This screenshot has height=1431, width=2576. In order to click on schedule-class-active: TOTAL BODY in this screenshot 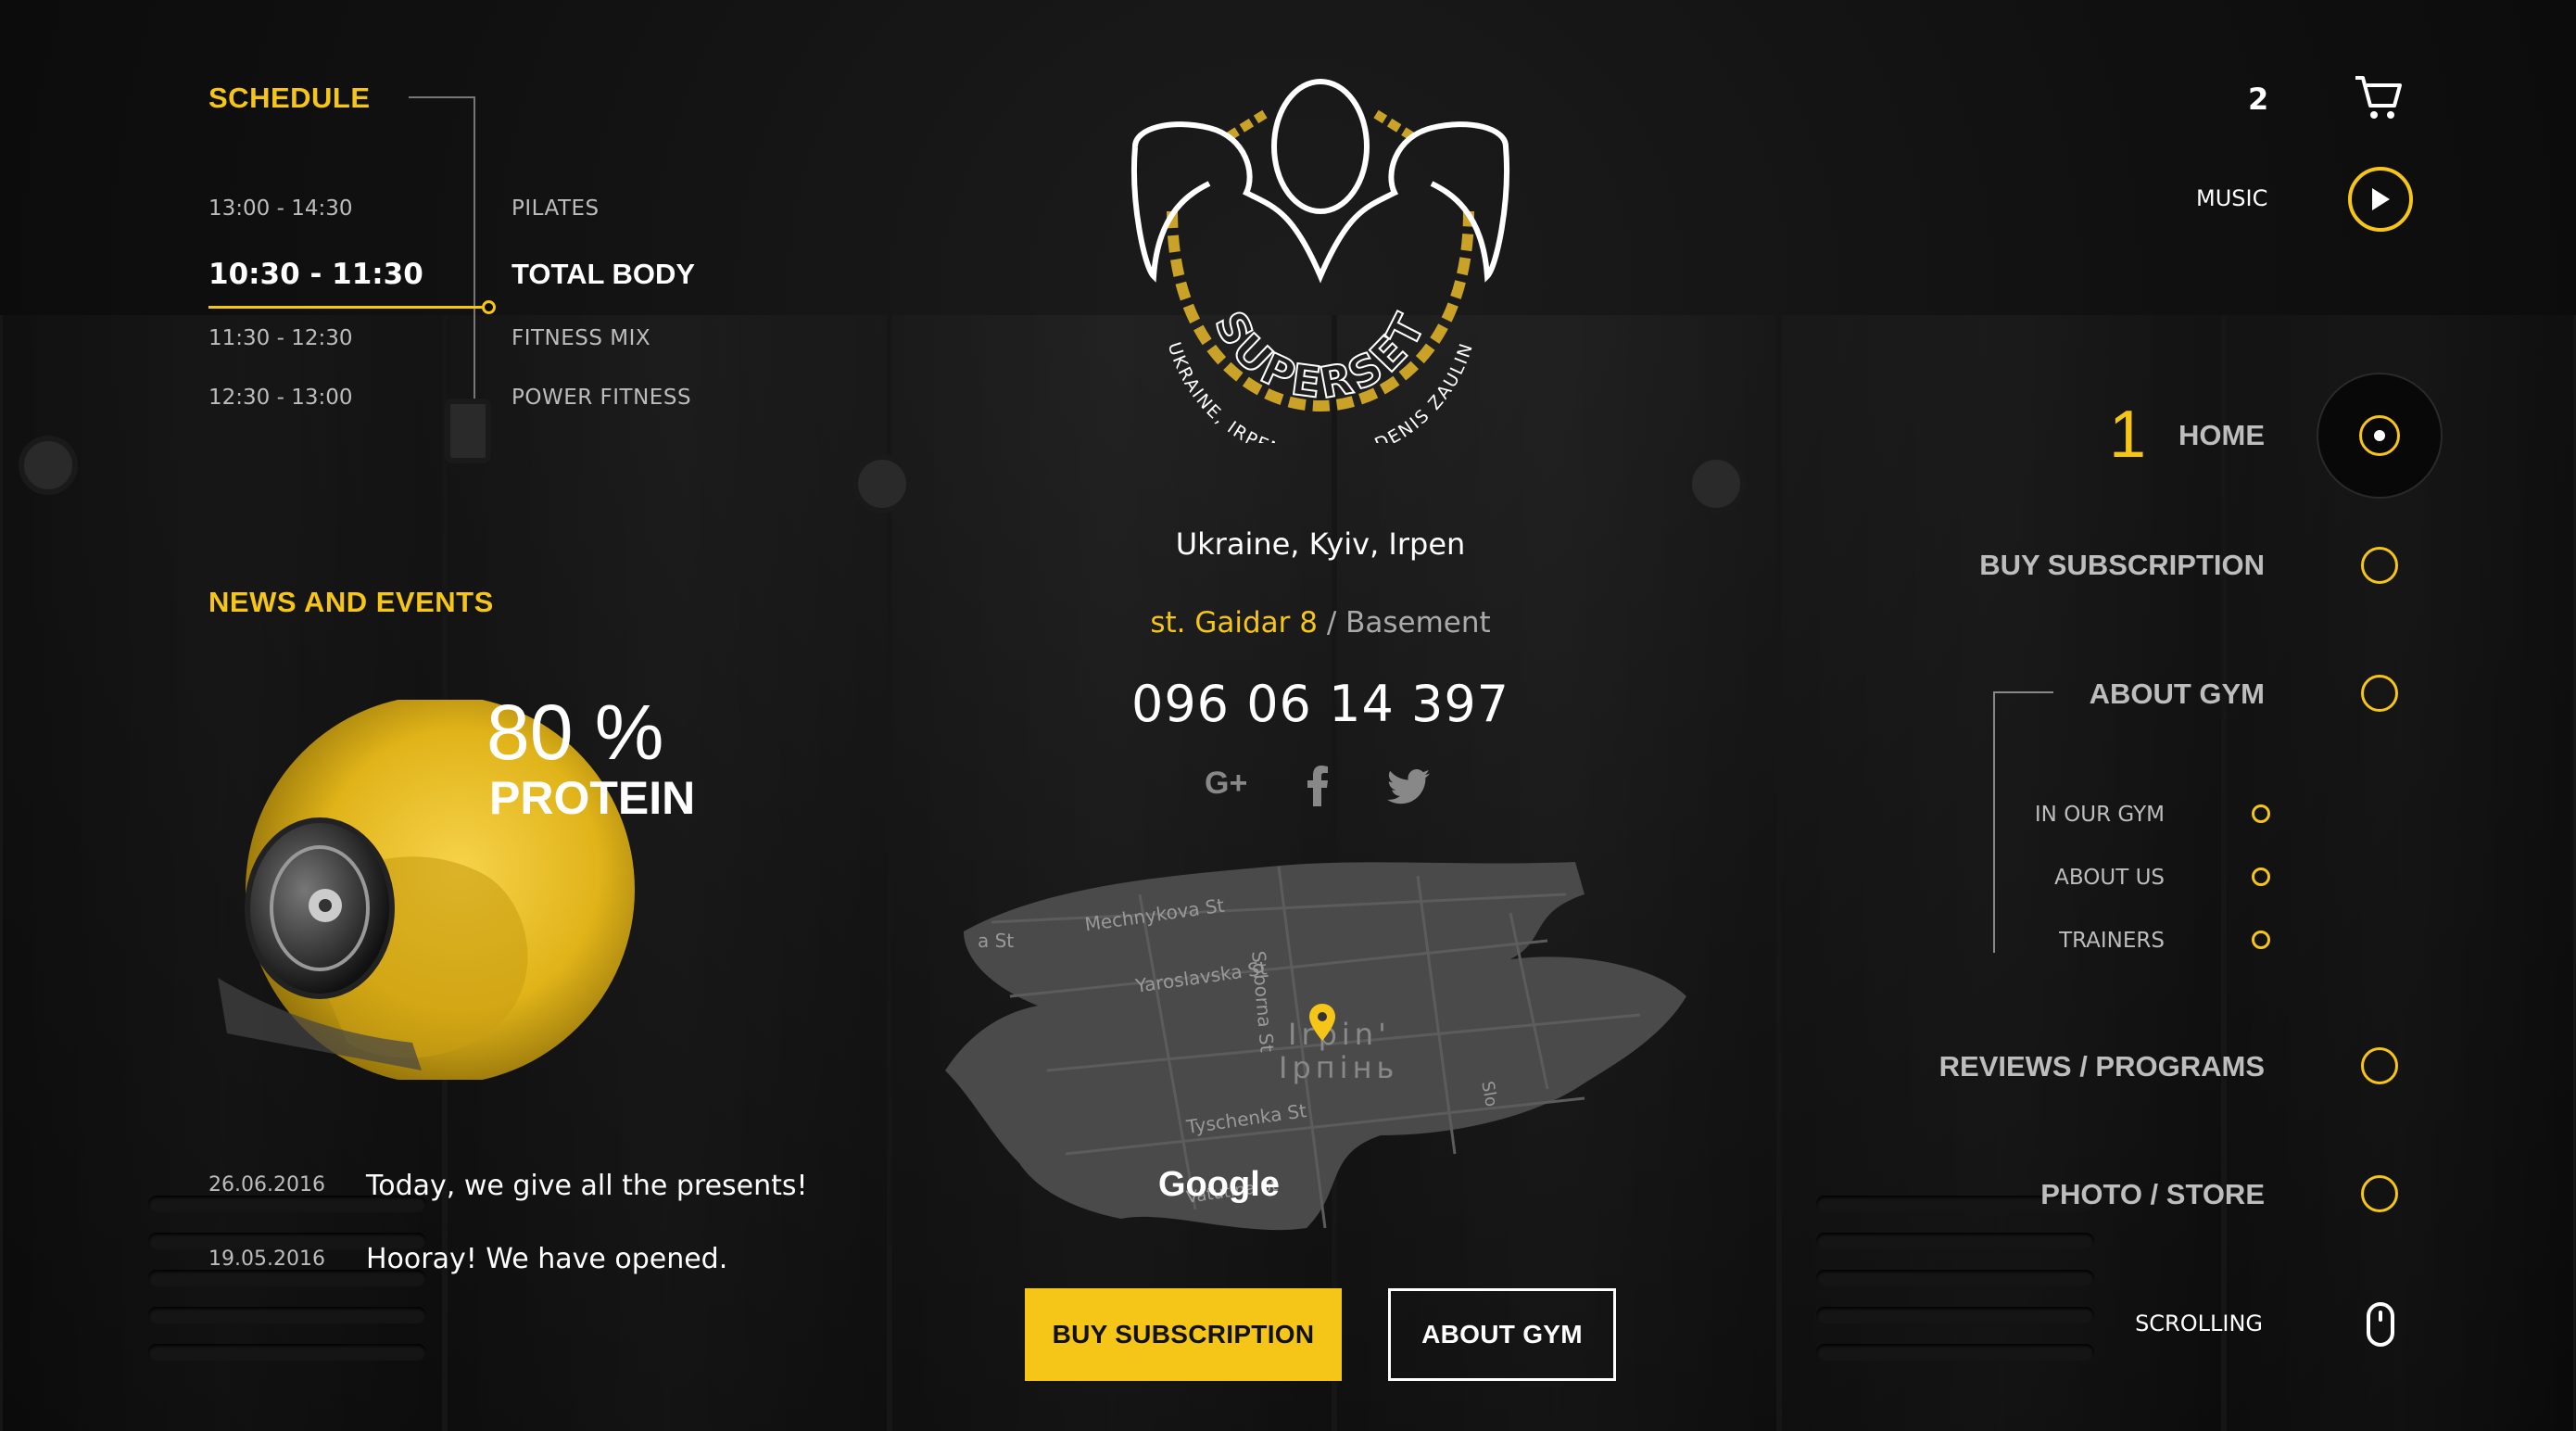, I will do `click(603, 274)`.